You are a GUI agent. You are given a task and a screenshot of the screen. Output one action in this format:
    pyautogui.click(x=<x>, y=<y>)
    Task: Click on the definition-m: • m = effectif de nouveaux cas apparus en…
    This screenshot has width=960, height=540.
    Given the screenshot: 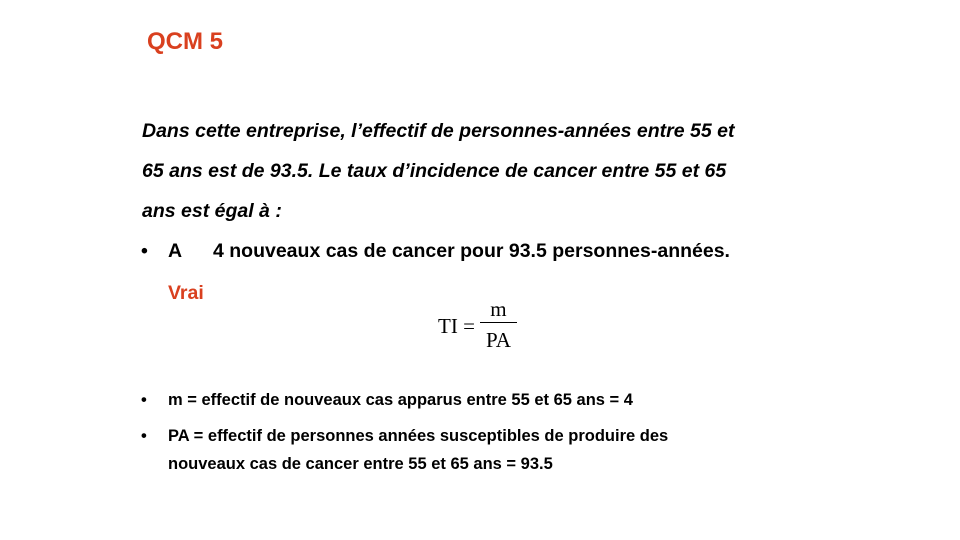 What is the action you would take?
    pyautogui.click(x=387, y=400)
    